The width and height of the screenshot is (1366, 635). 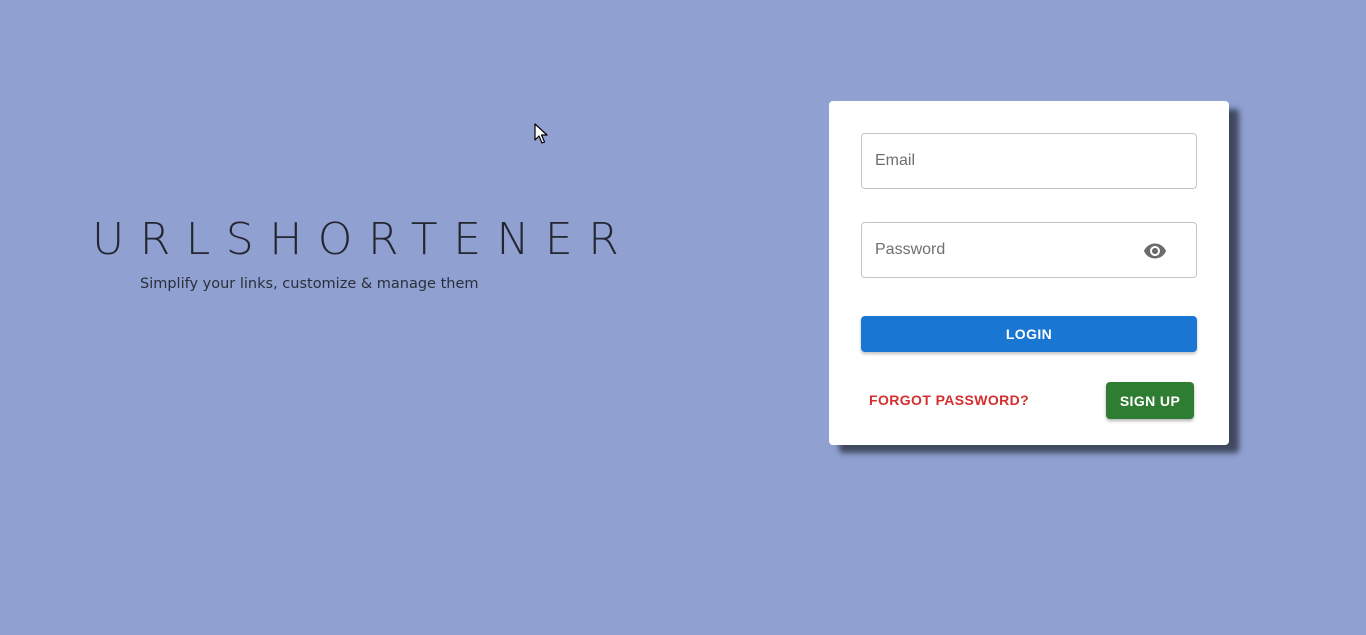 I want to click on password-field, so click(x=1029, y=250).